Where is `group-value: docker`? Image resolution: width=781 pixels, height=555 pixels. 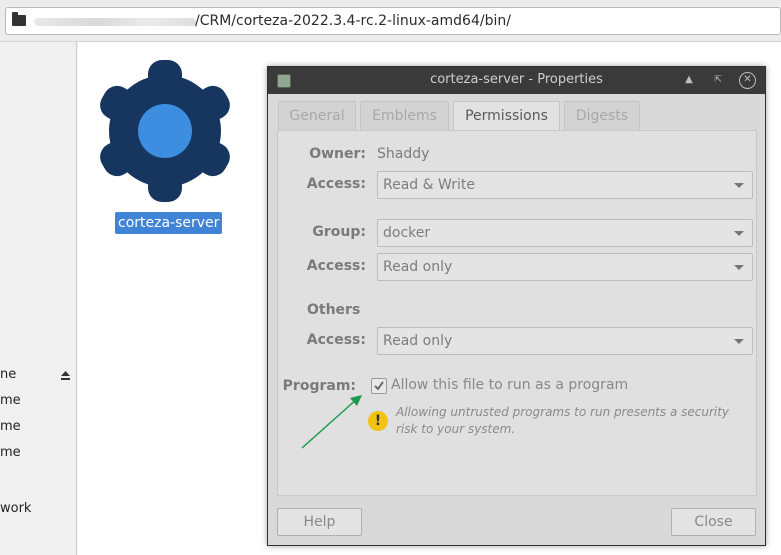
group-value: docker is located at coordinates (407, 233).